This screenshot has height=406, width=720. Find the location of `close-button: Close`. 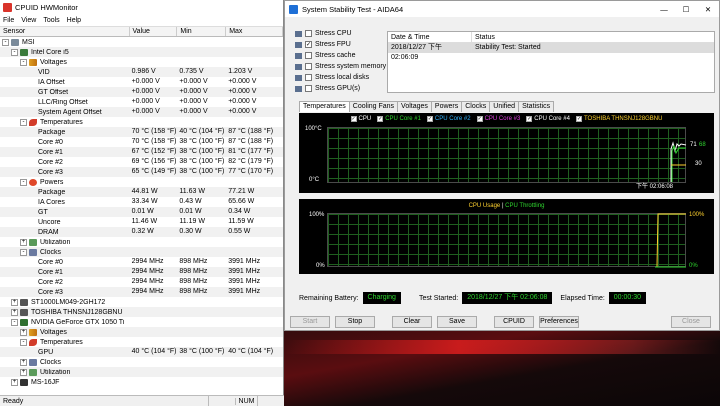

close-button: Close is located at coordinates (691, 322).